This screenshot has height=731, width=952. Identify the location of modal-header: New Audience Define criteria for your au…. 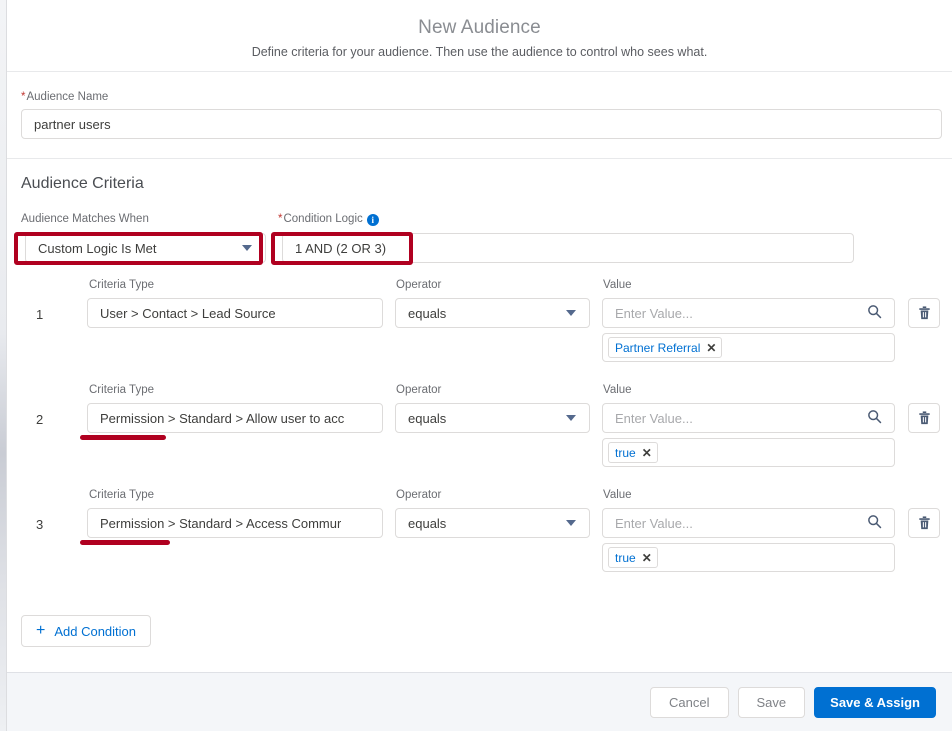
(479, 36).